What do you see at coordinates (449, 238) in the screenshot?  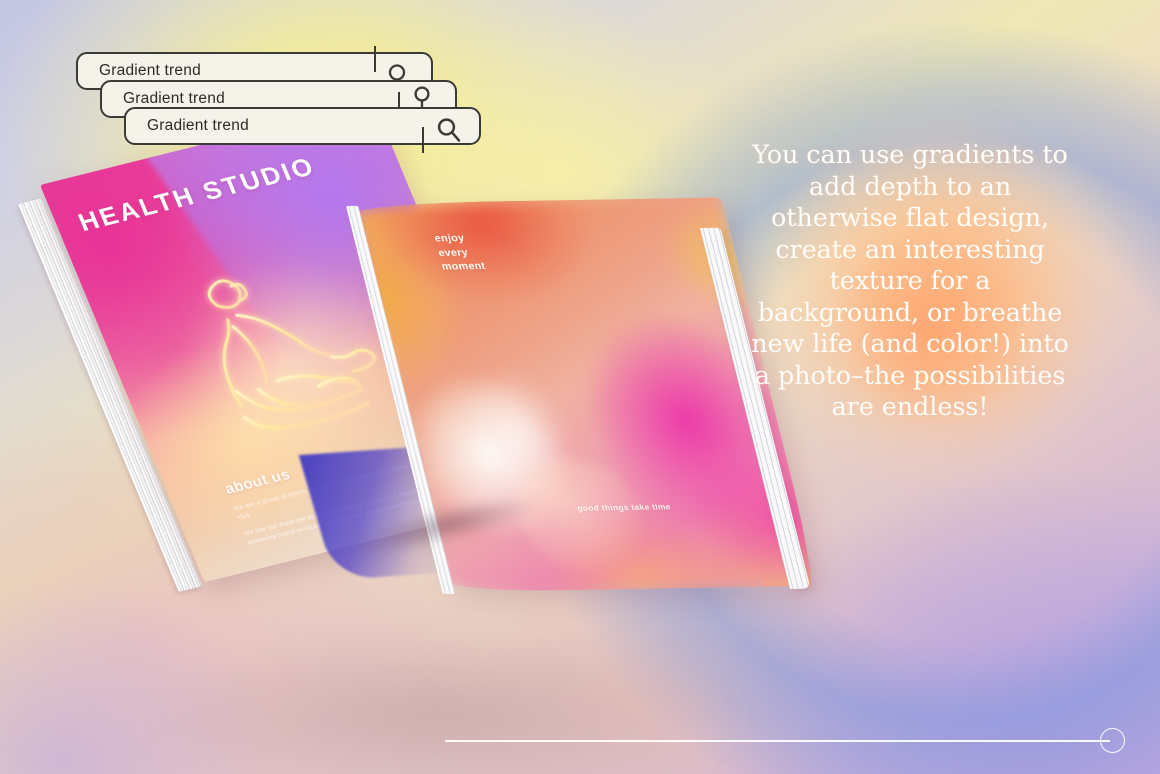 I see `headline-line-1: enjoy` at bounding box center [449, 238].